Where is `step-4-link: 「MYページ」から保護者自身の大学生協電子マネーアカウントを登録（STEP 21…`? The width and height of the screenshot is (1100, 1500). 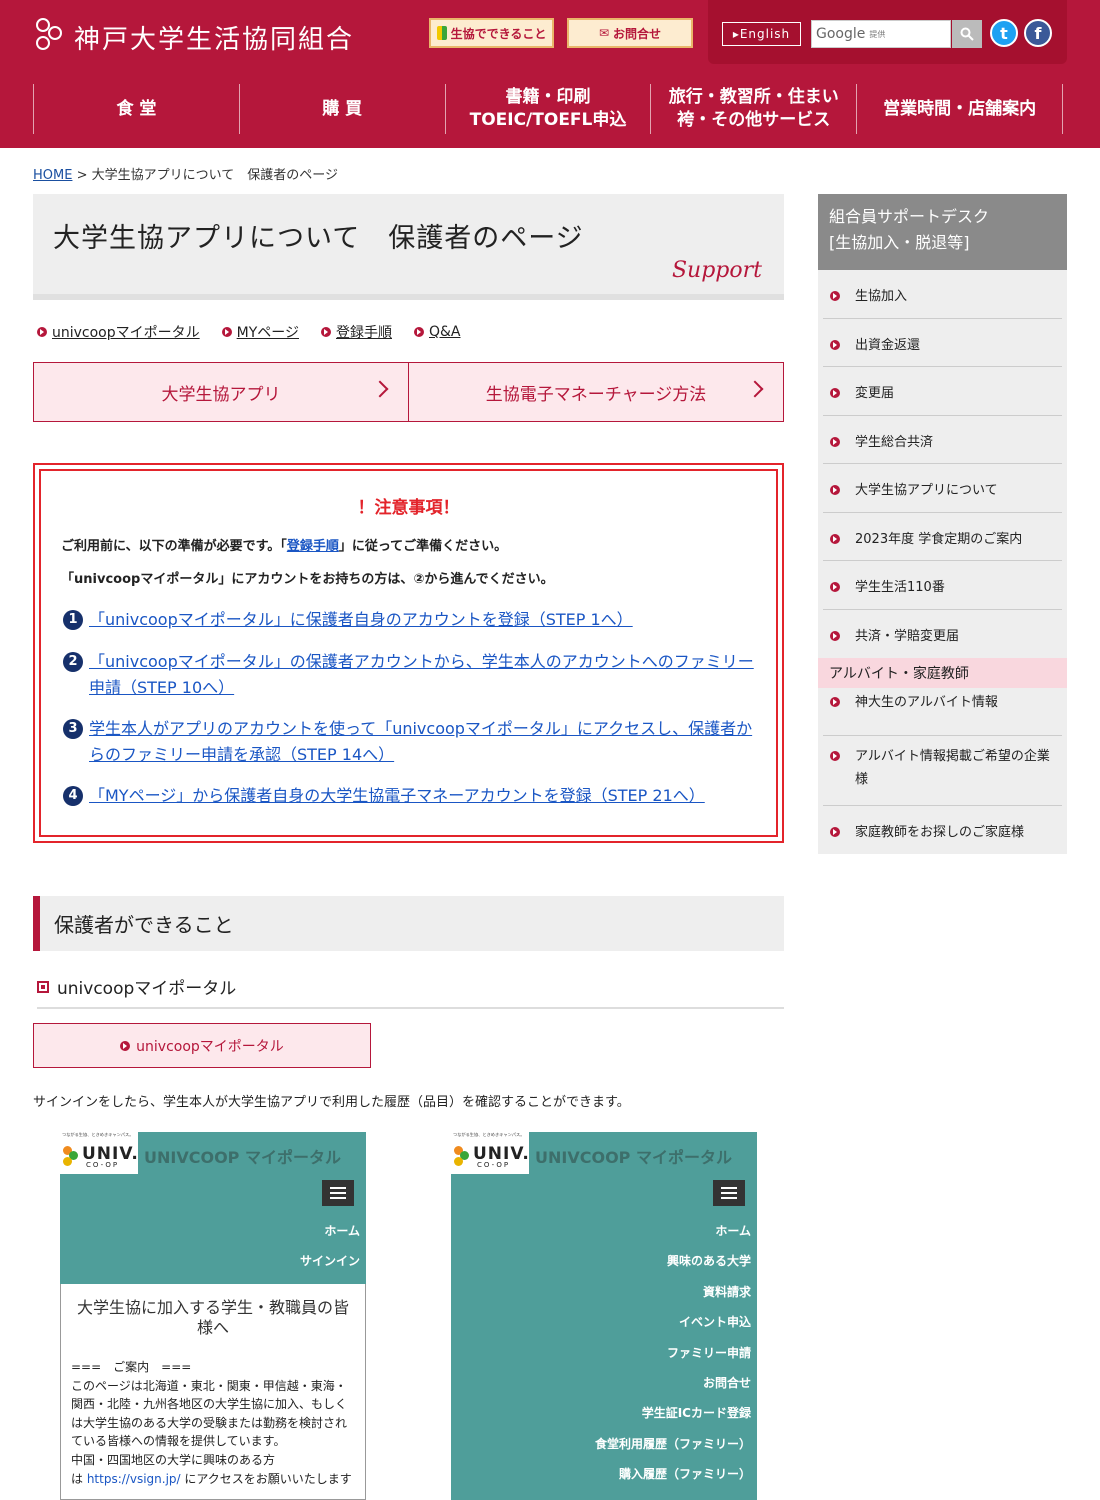 step-4-link: 「MYページ」から保護者自身の大学生協電子マネーアカウントを登録（STEP 21… is located at coordinates (397, 796).